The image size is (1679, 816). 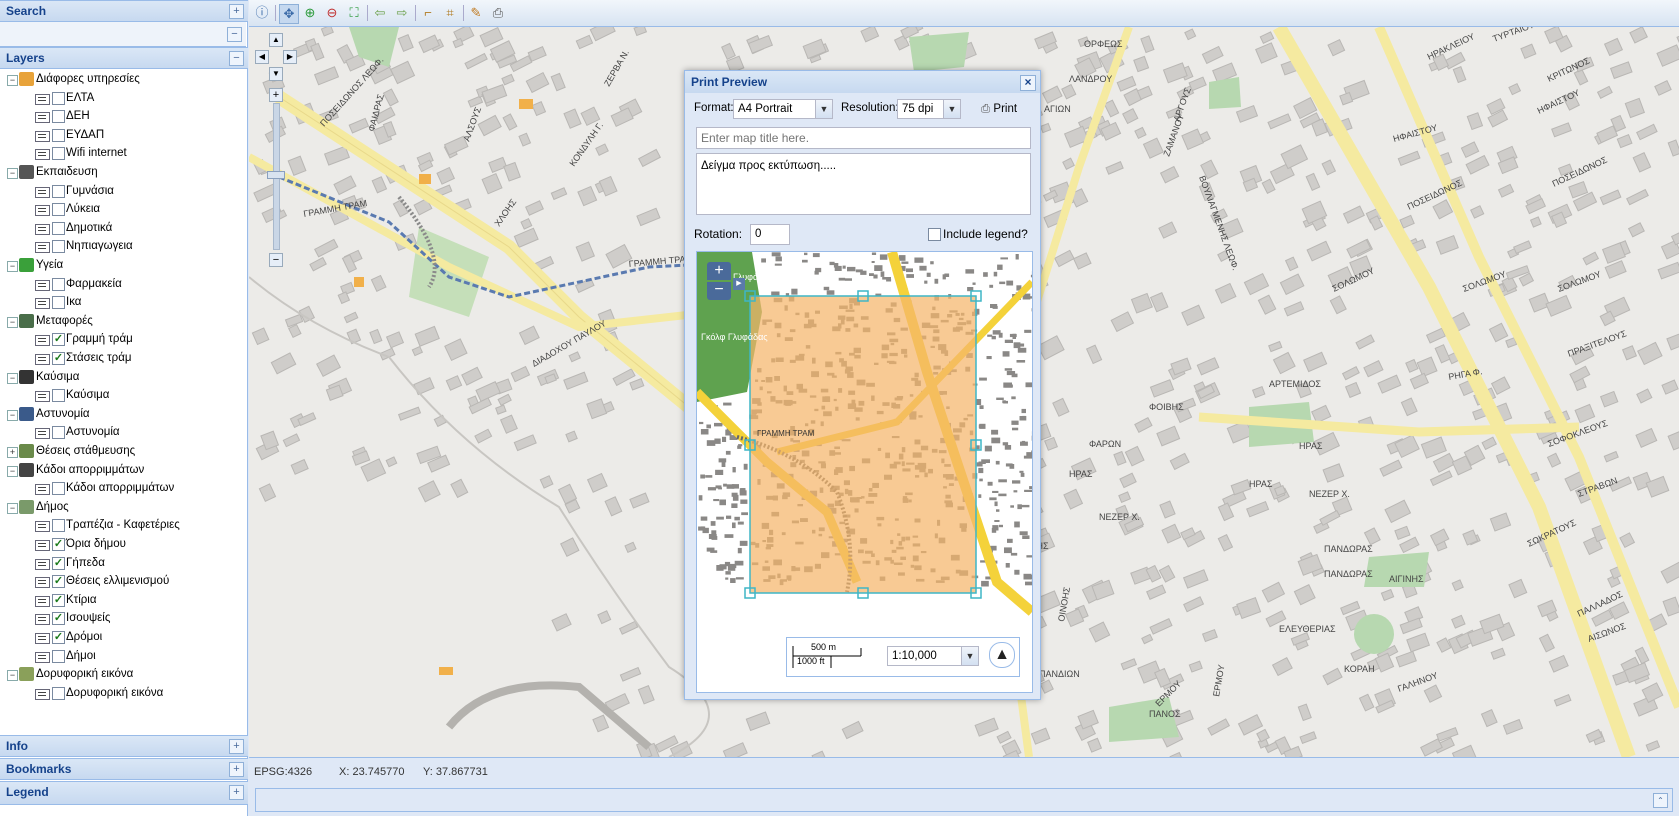 What do you see at coordinates (123, 79) in the screenshot?
I see `layer-group: − Διάφορες υπηρεσίες` at bounding box center [123, 79].